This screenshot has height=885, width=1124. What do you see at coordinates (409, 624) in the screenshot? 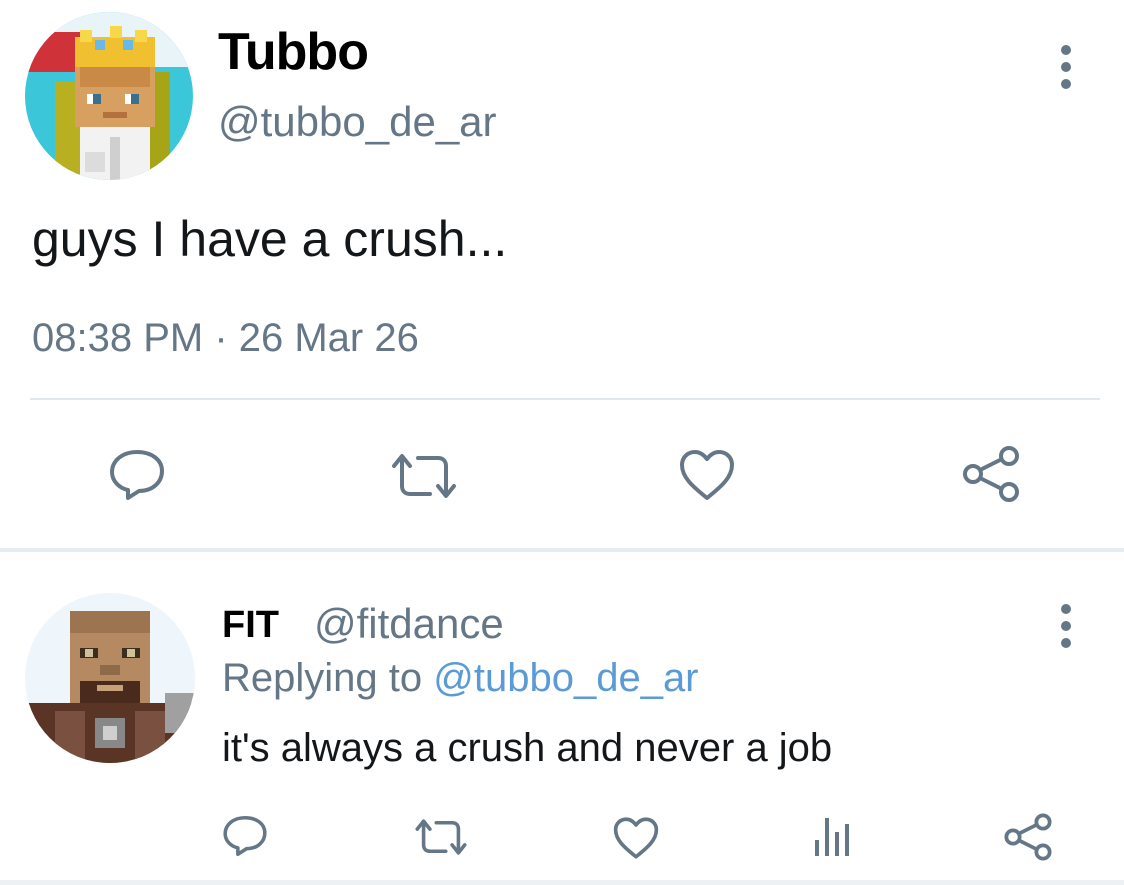
I see `reply-user-handle: @fitdance` at bounding box center [409, 624].